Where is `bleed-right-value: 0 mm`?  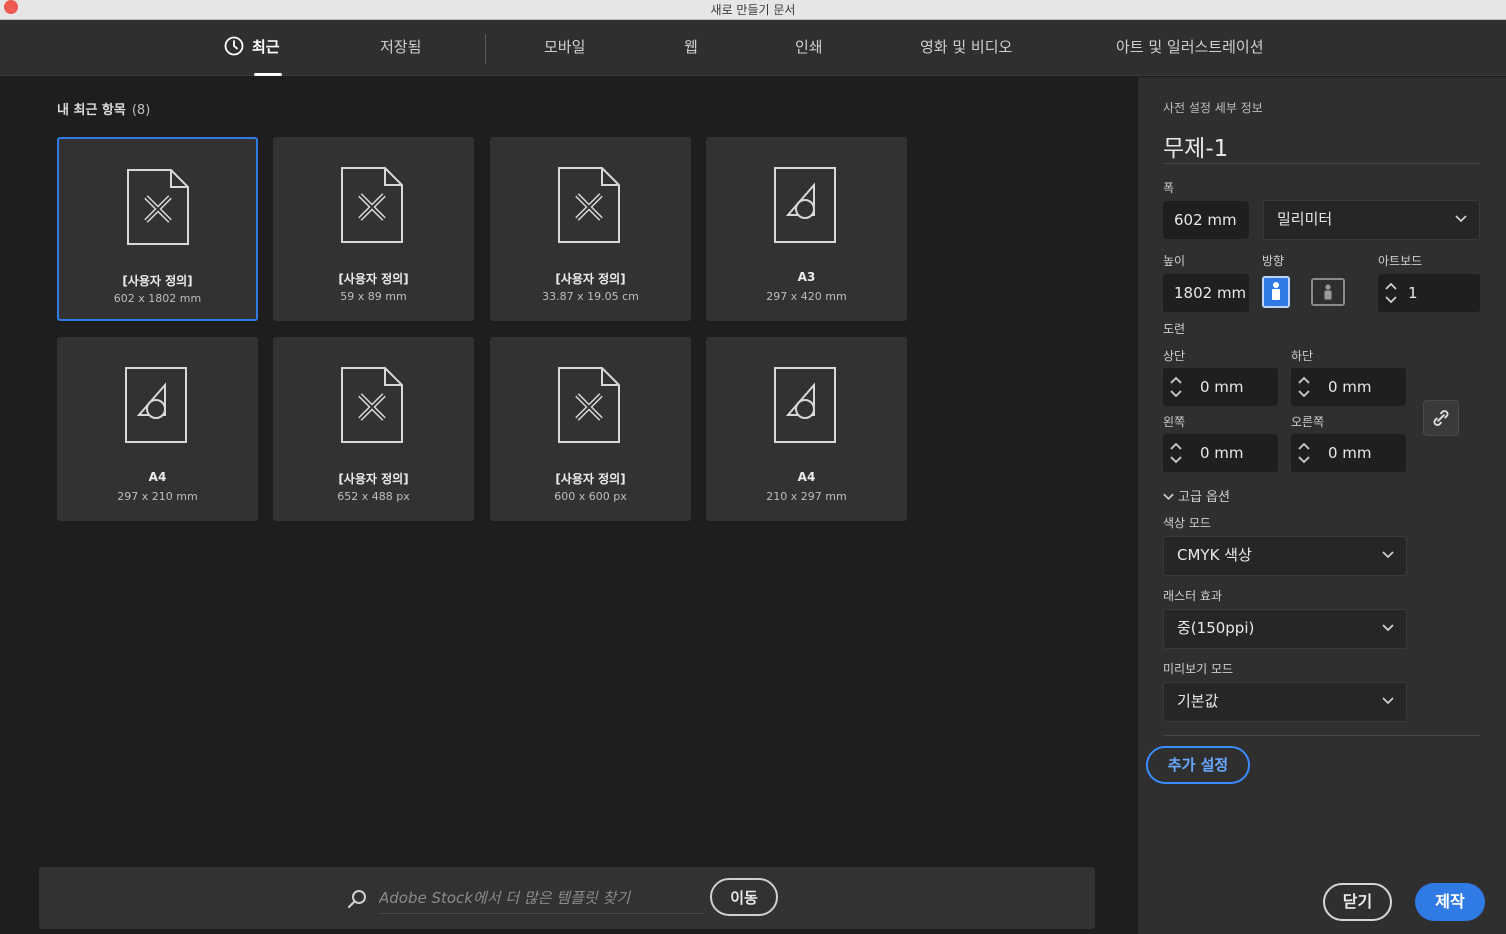
bleed-right-value: 0 mm is located at coordinates (1350, 453).